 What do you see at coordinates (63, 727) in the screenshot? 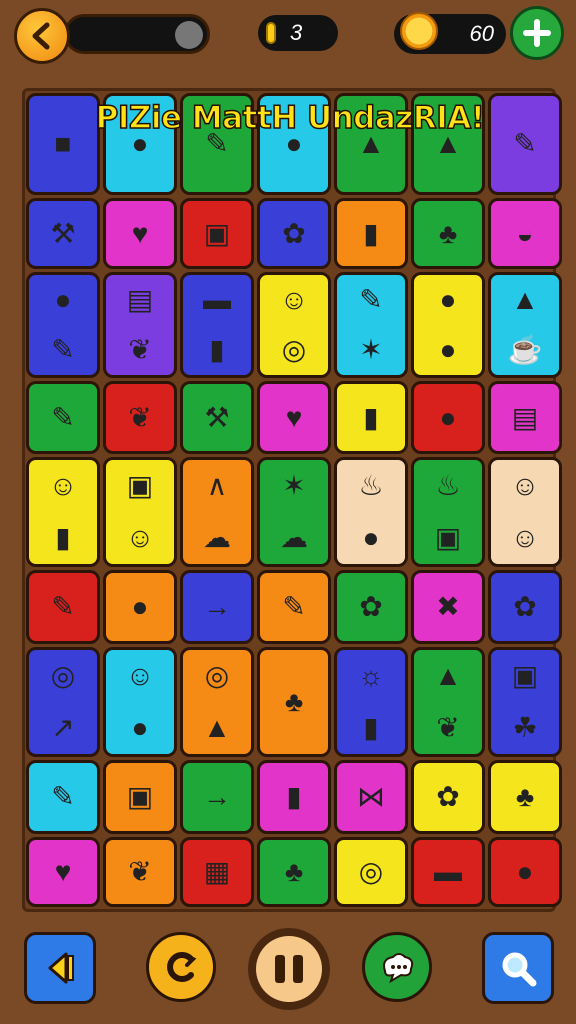
I see `arrow-icon: ↗` at bounding box center [63, 727].